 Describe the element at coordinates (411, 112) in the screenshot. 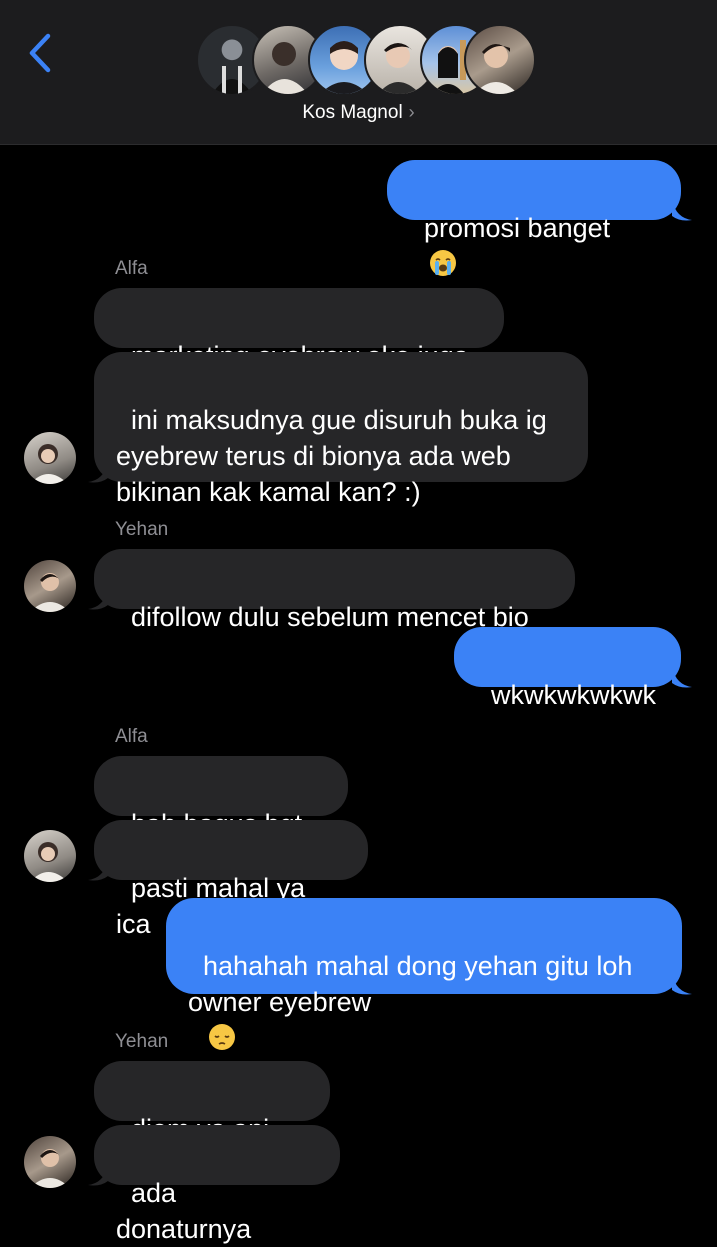

I see `chevron-right-icon: ›` at that location.